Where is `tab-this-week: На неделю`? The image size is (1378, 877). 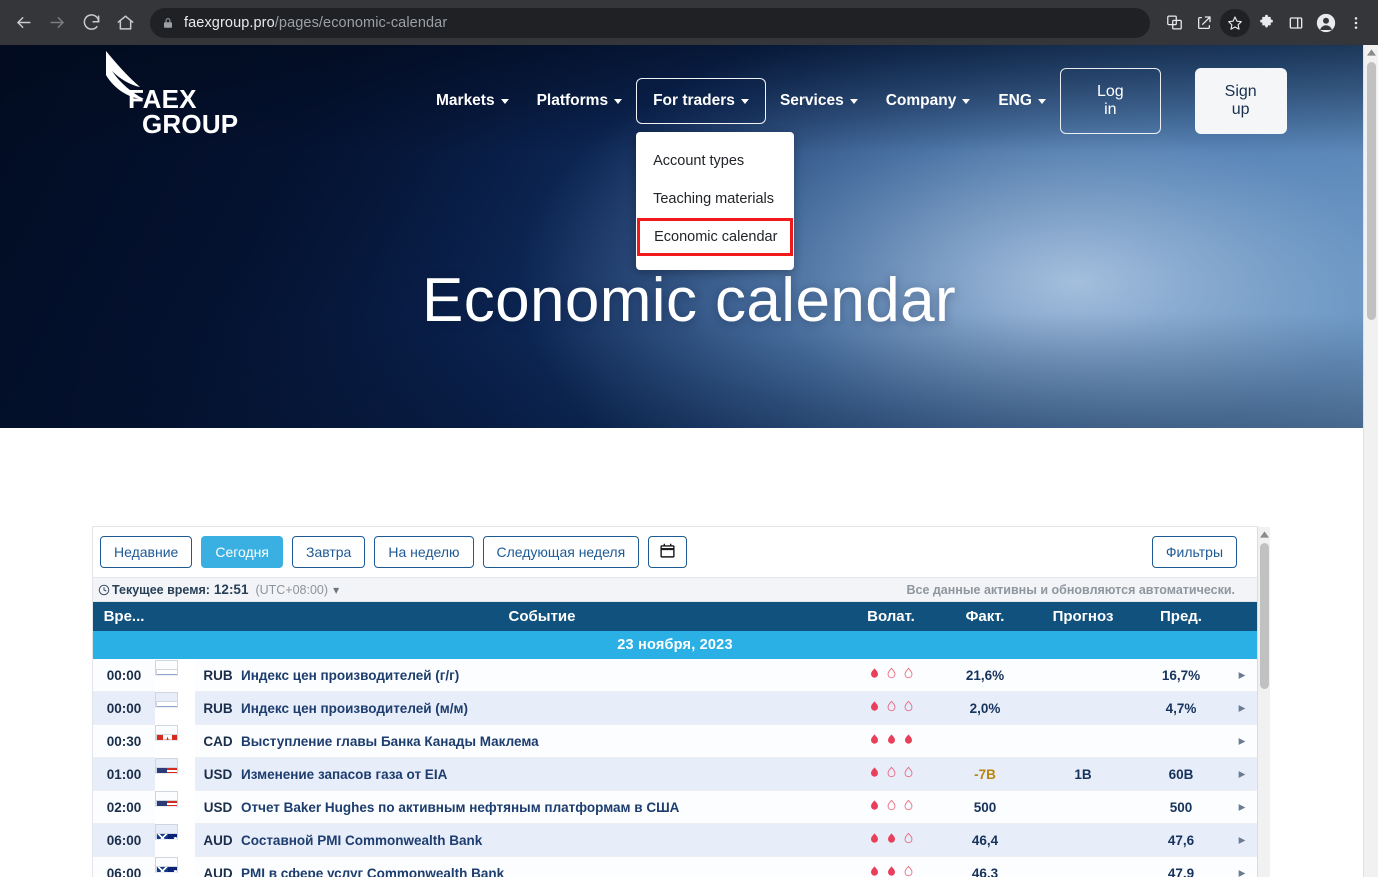
tab-this-week: На неделю is located at coordinates (424, 552).